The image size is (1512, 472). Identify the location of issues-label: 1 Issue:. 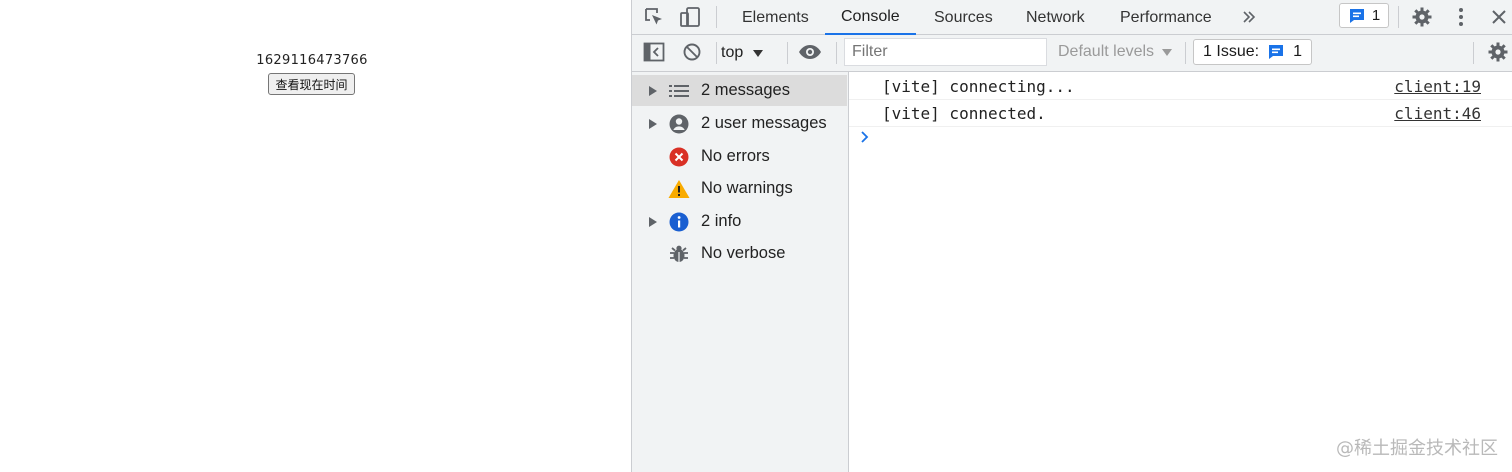
(1231, 51).